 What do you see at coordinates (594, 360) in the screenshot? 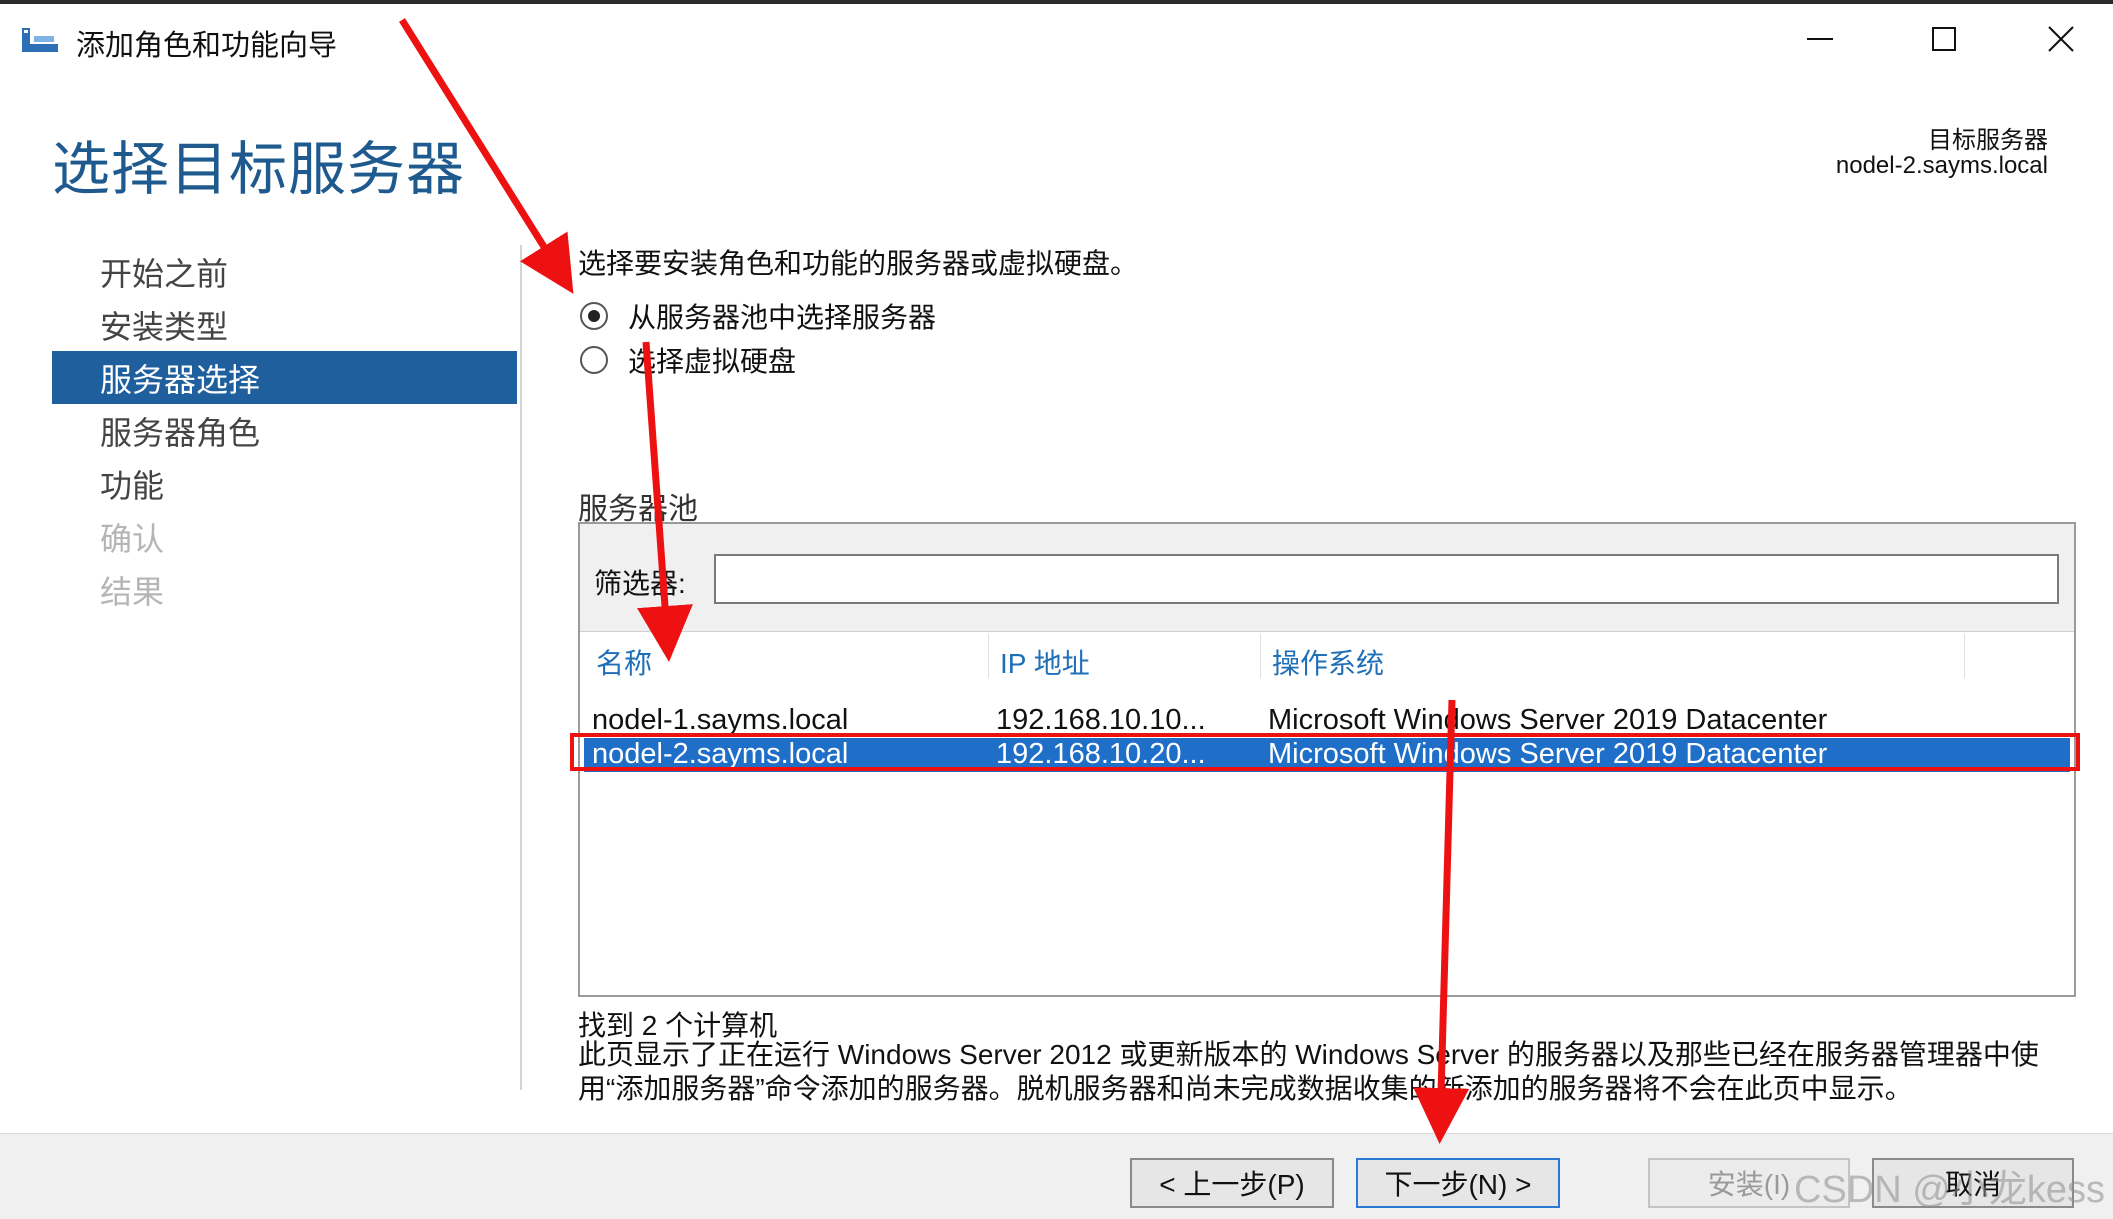
I see `radio-virtual-hard-disk` at bounding box center [594, 360].